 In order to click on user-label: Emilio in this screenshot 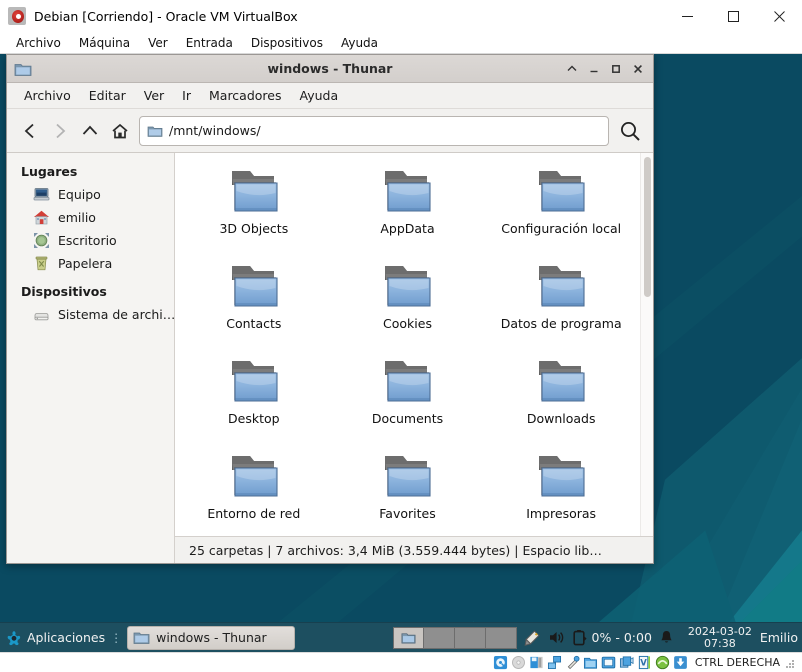, I will do `click(781, 637)`.